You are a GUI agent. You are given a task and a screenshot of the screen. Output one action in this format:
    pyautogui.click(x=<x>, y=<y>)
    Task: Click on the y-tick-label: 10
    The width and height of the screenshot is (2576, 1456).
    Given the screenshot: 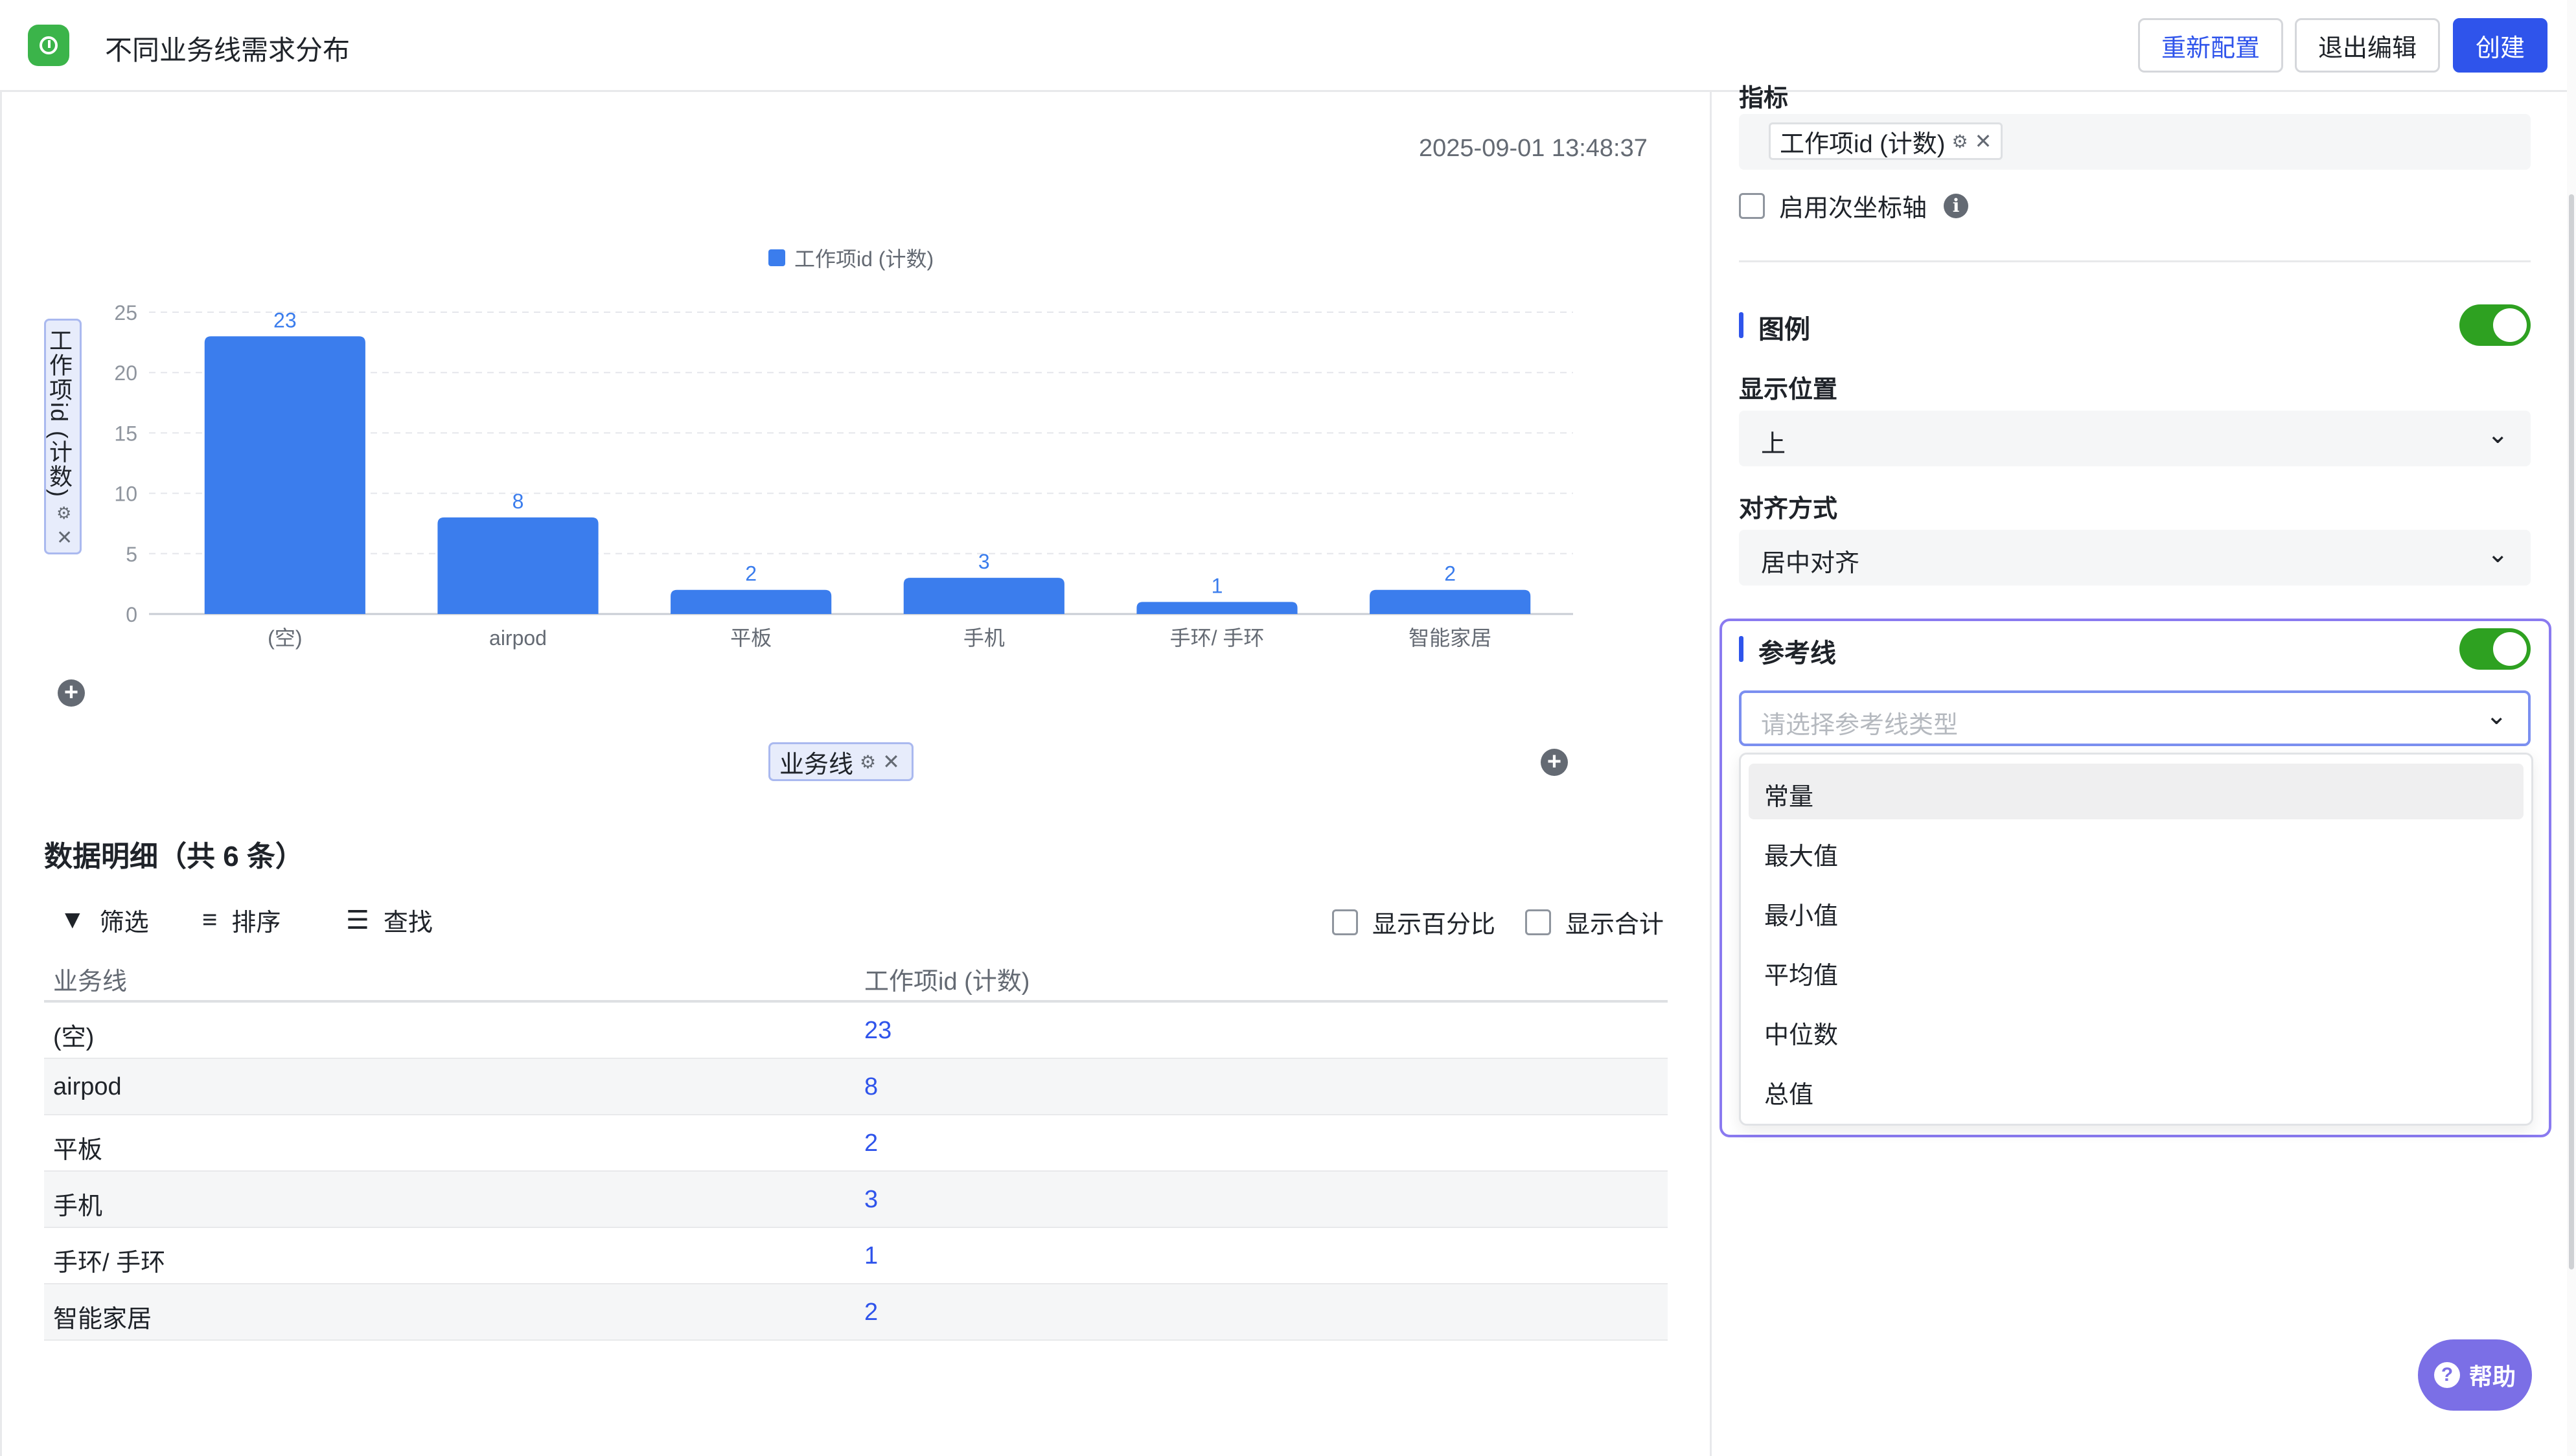 What is the action you would take?
    pyautogui.click(x=125, y=495)
    